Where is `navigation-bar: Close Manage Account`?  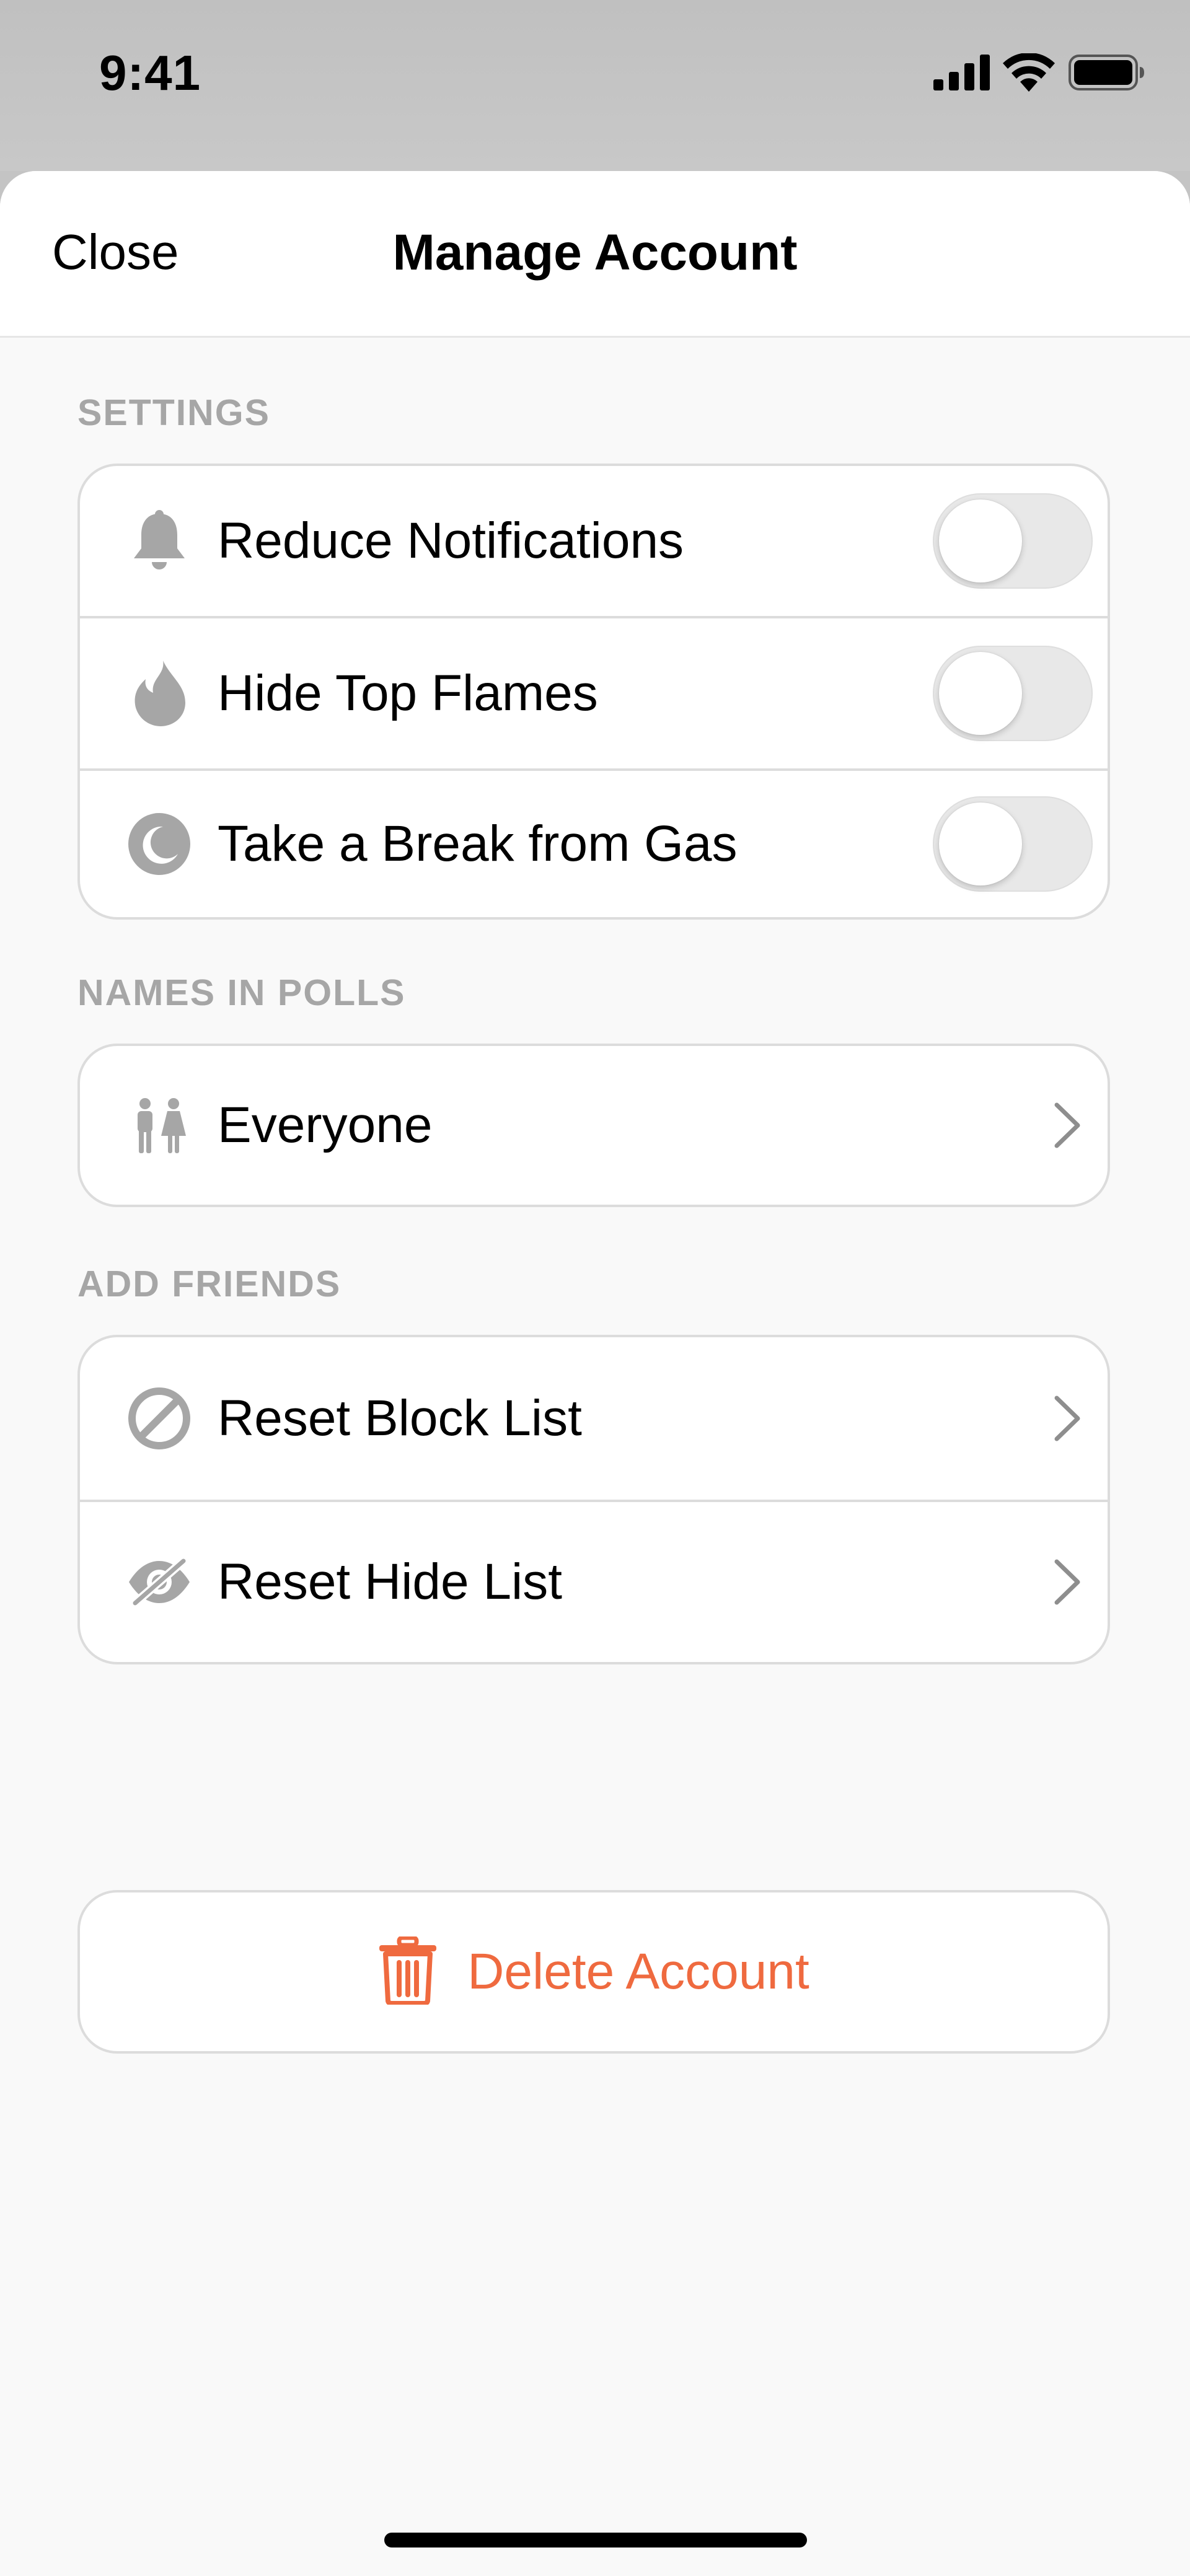 navigation-bar: Close Manage Account is located at coordinates (595, 255).